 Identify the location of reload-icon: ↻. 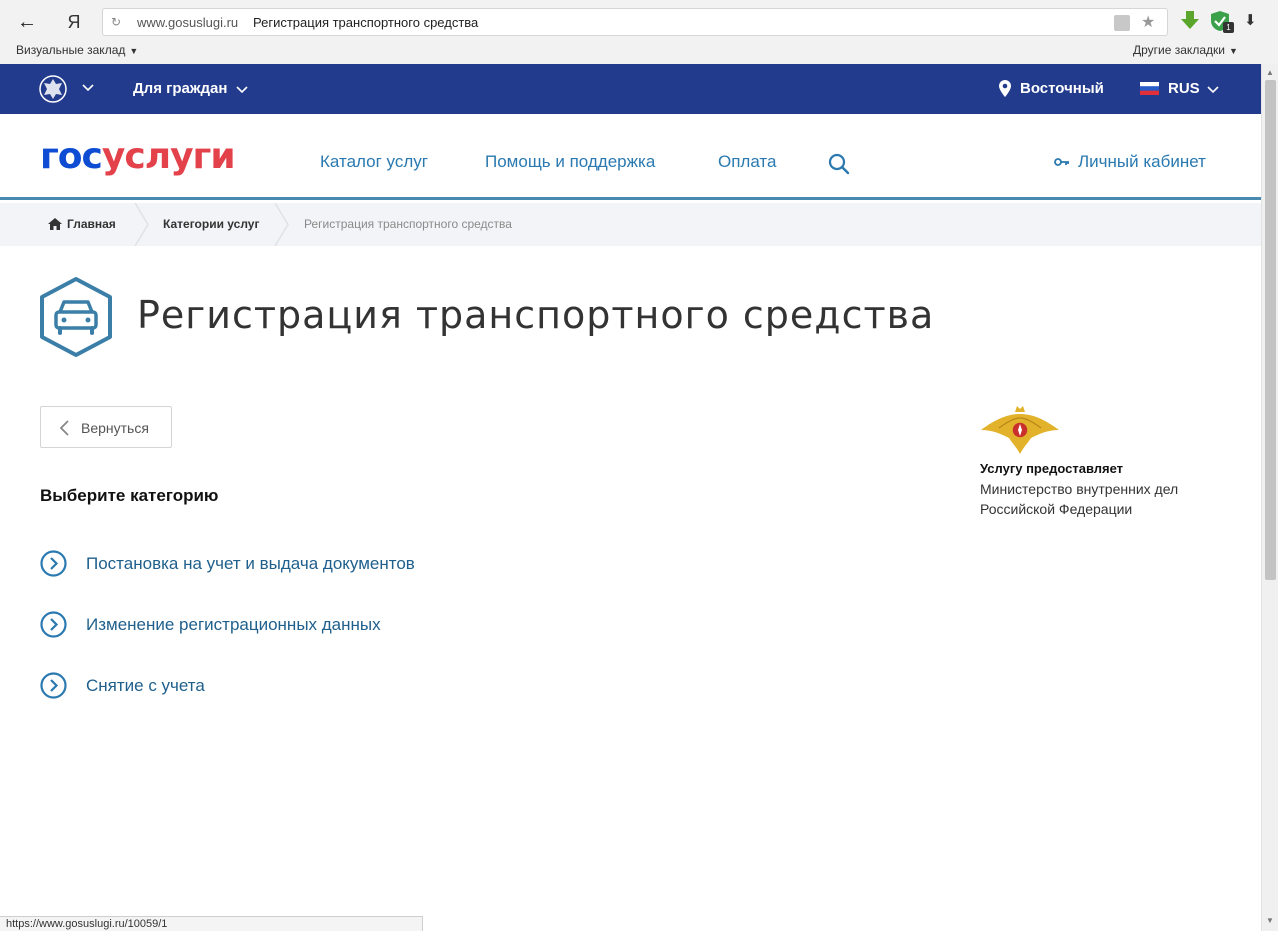
(116, 22).